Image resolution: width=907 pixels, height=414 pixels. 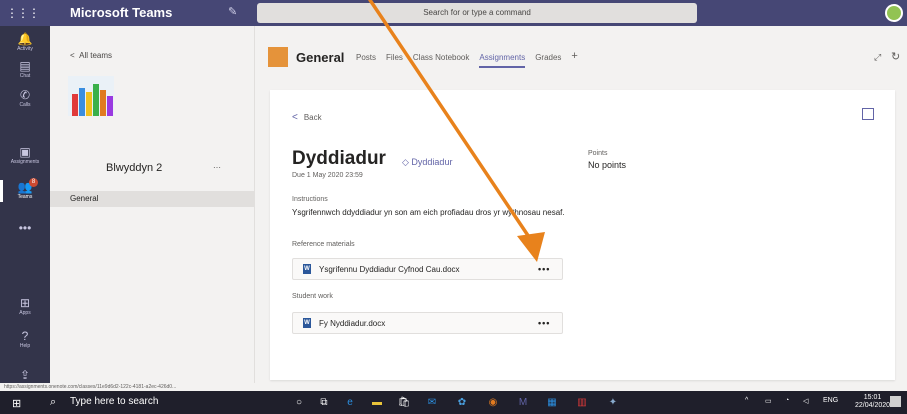 I want to click on pdf-icon: ▥, so click(x=582, y=402).